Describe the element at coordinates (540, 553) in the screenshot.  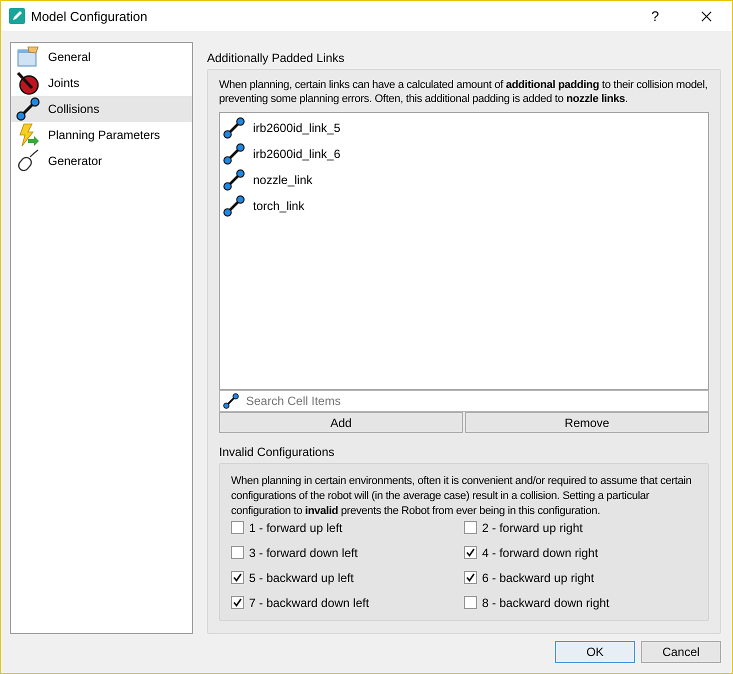
I see `checkbox-label: 4 - forward down right` at that location.